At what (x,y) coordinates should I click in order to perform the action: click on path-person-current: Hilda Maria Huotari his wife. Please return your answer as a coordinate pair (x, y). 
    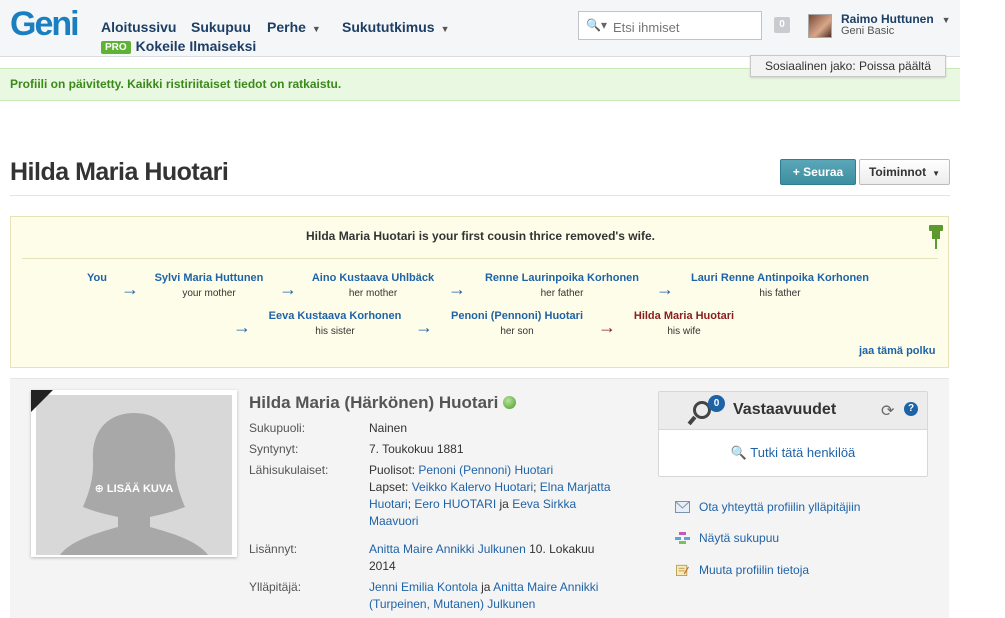
    Looking at the image, I should click on (684, 323).